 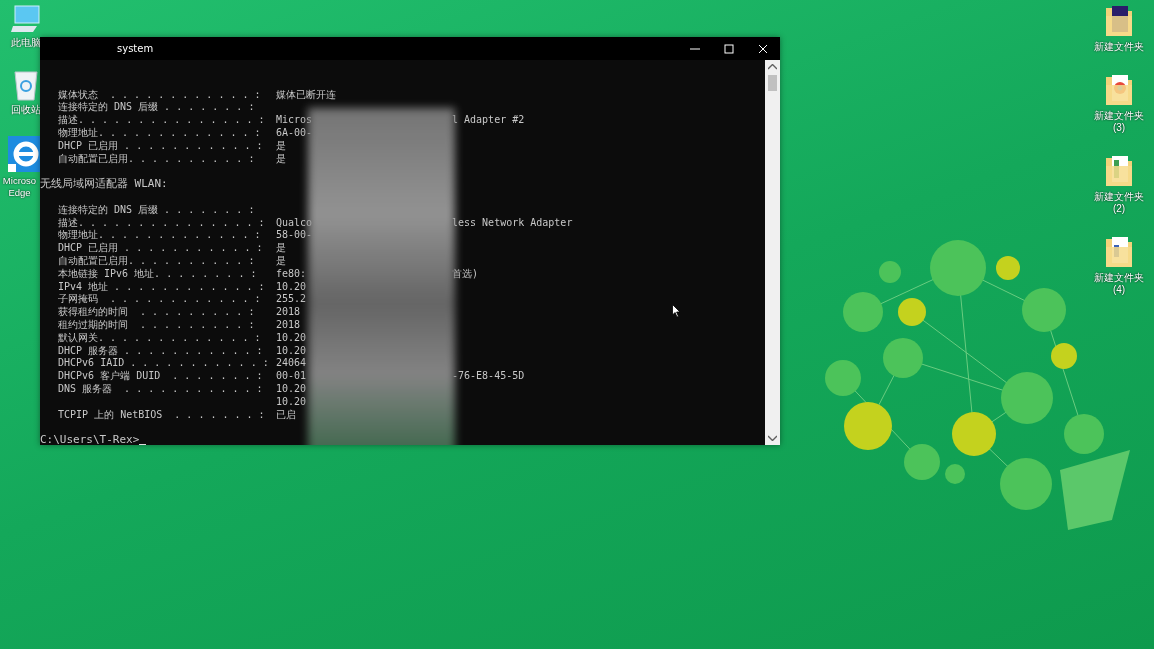 I want to click on field-label: 子网掩码 . . . . . . . . . . . . :, so click(x=160, y=299).